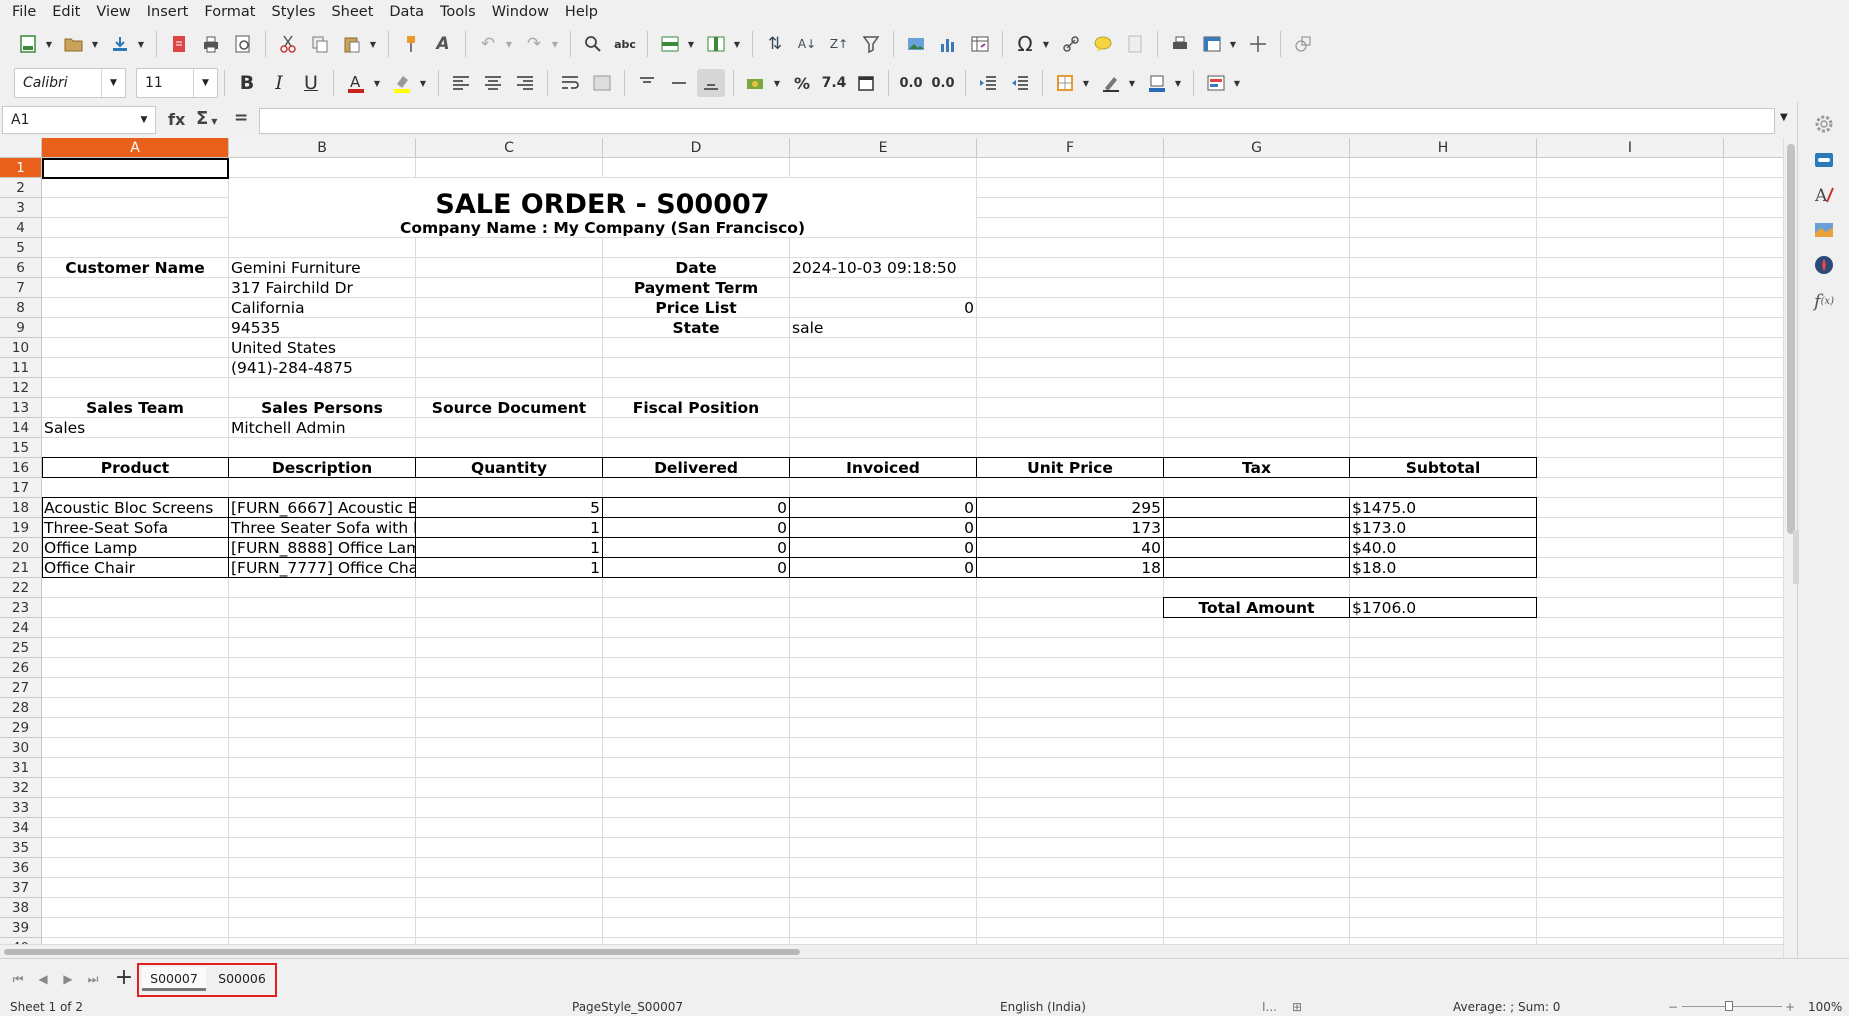 This screenshot has height=1016, width=1849. What do you see at coordinates (21, 348) in the screenshot?
I see `row-header: 10` at bounding box center [21, 348].